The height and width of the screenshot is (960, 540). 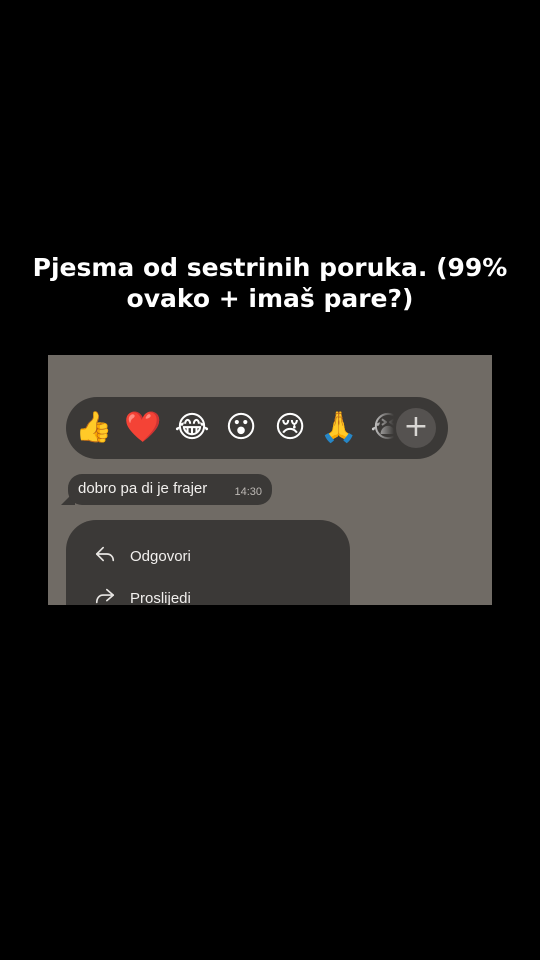 I want to click on message-bubble: dobro pa di je frajer 14:30, so click(x=170, y=489).